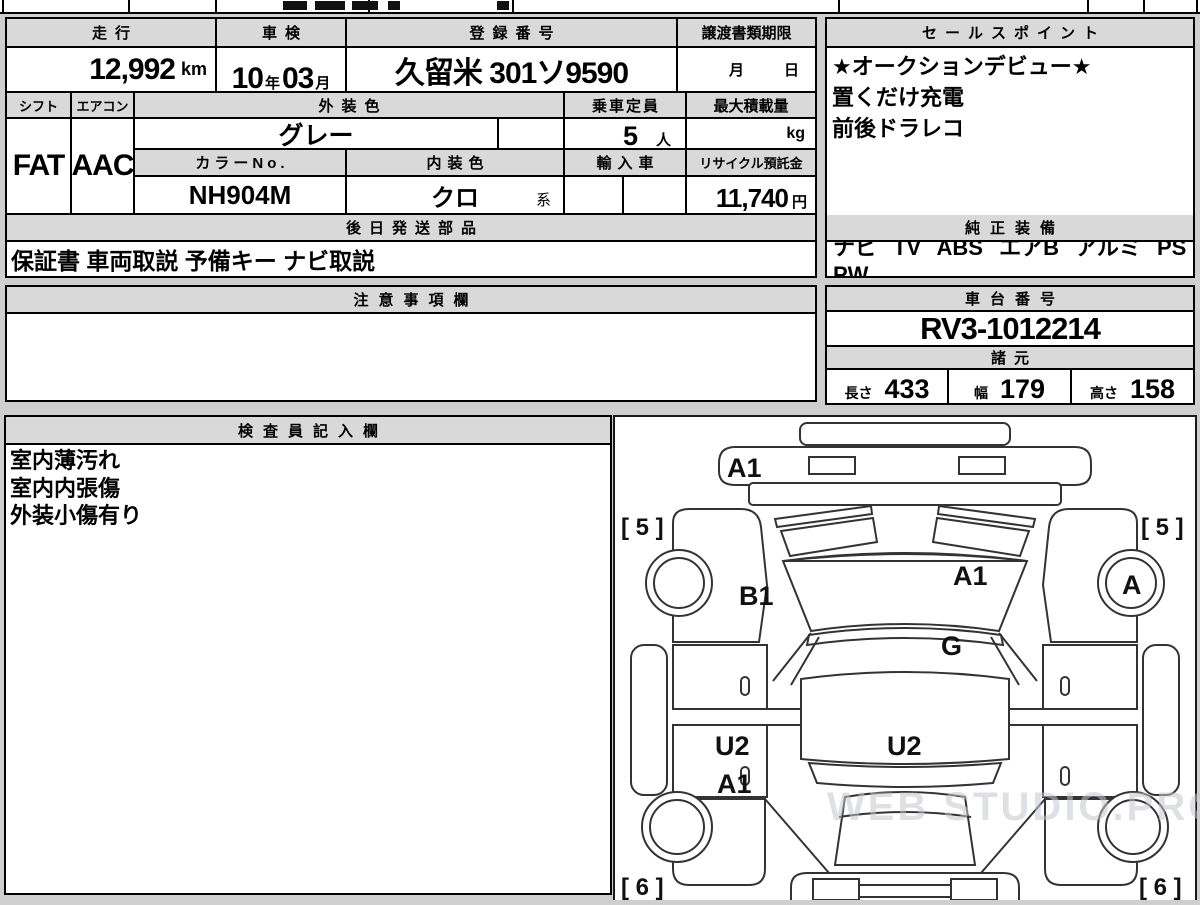 The width and height of the screenshot is (1200, 905). What do you see at coordinates (736, 70) in the screenshot?
I see `transfer-month-unit: 月` at bounding box center [736, 70].